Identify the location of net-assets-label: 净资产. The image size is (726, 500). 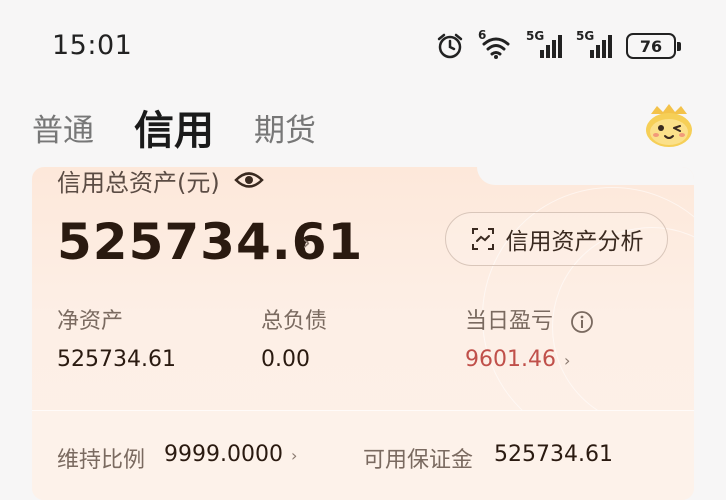
(90, 321).